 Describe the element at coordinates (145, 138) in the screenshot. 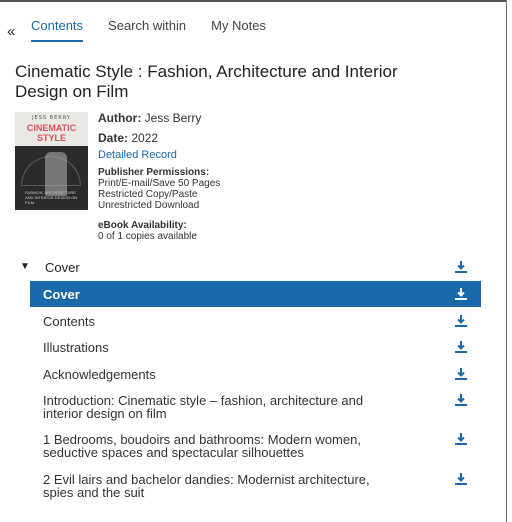

I see `date-value: 2022` at that location.